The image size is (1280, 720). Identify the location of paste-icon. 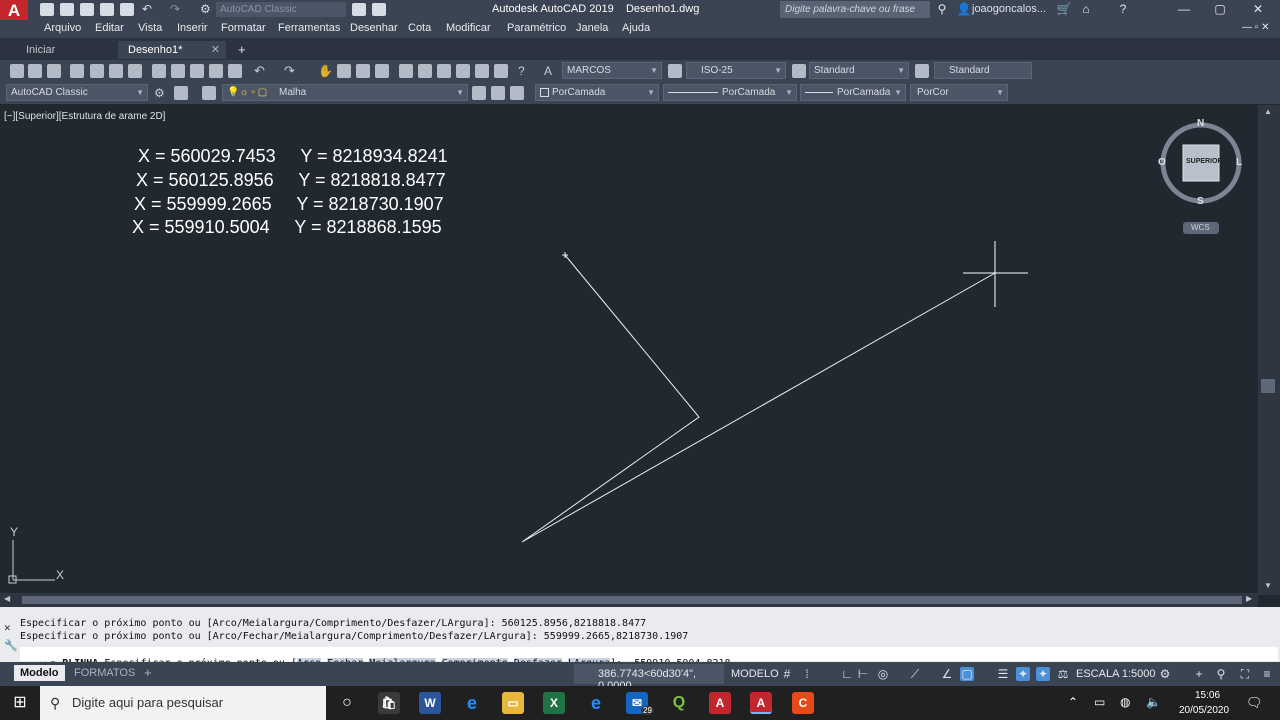
(197, 71).